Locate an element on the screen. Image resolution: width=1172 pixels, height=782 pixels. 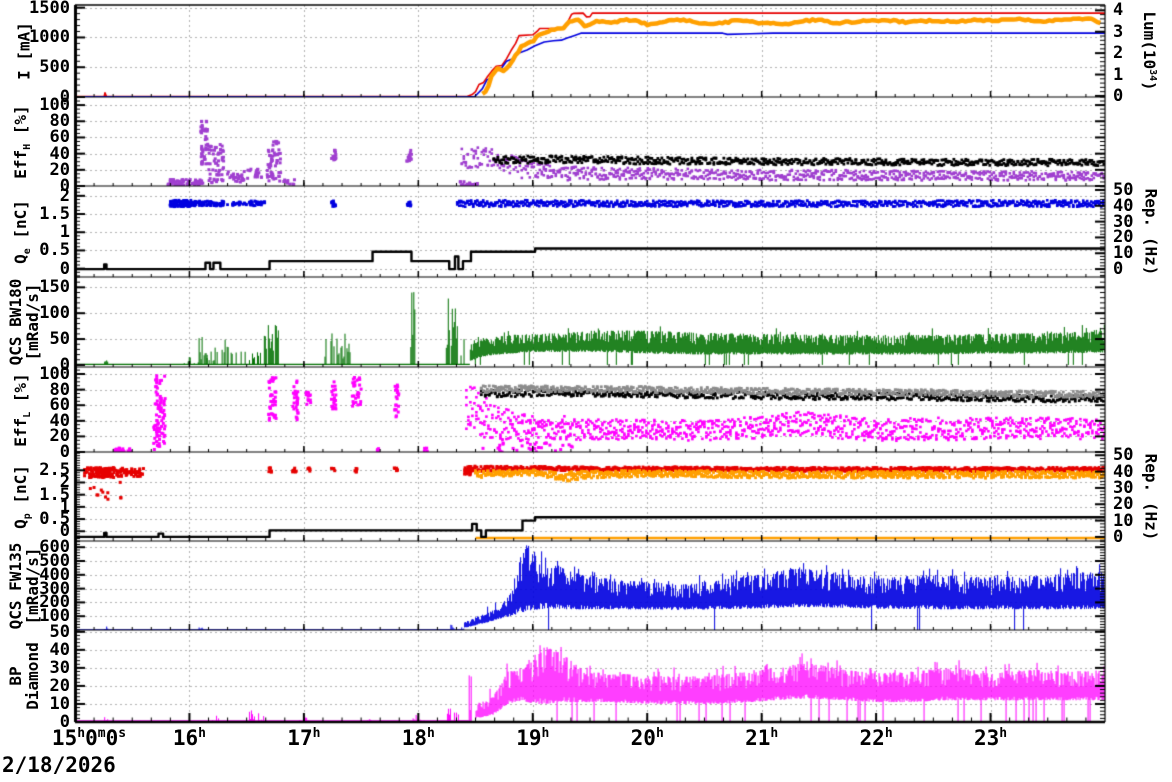
y-tick-label-qcs-bw180: 150 is located at coordinates (54, 287).